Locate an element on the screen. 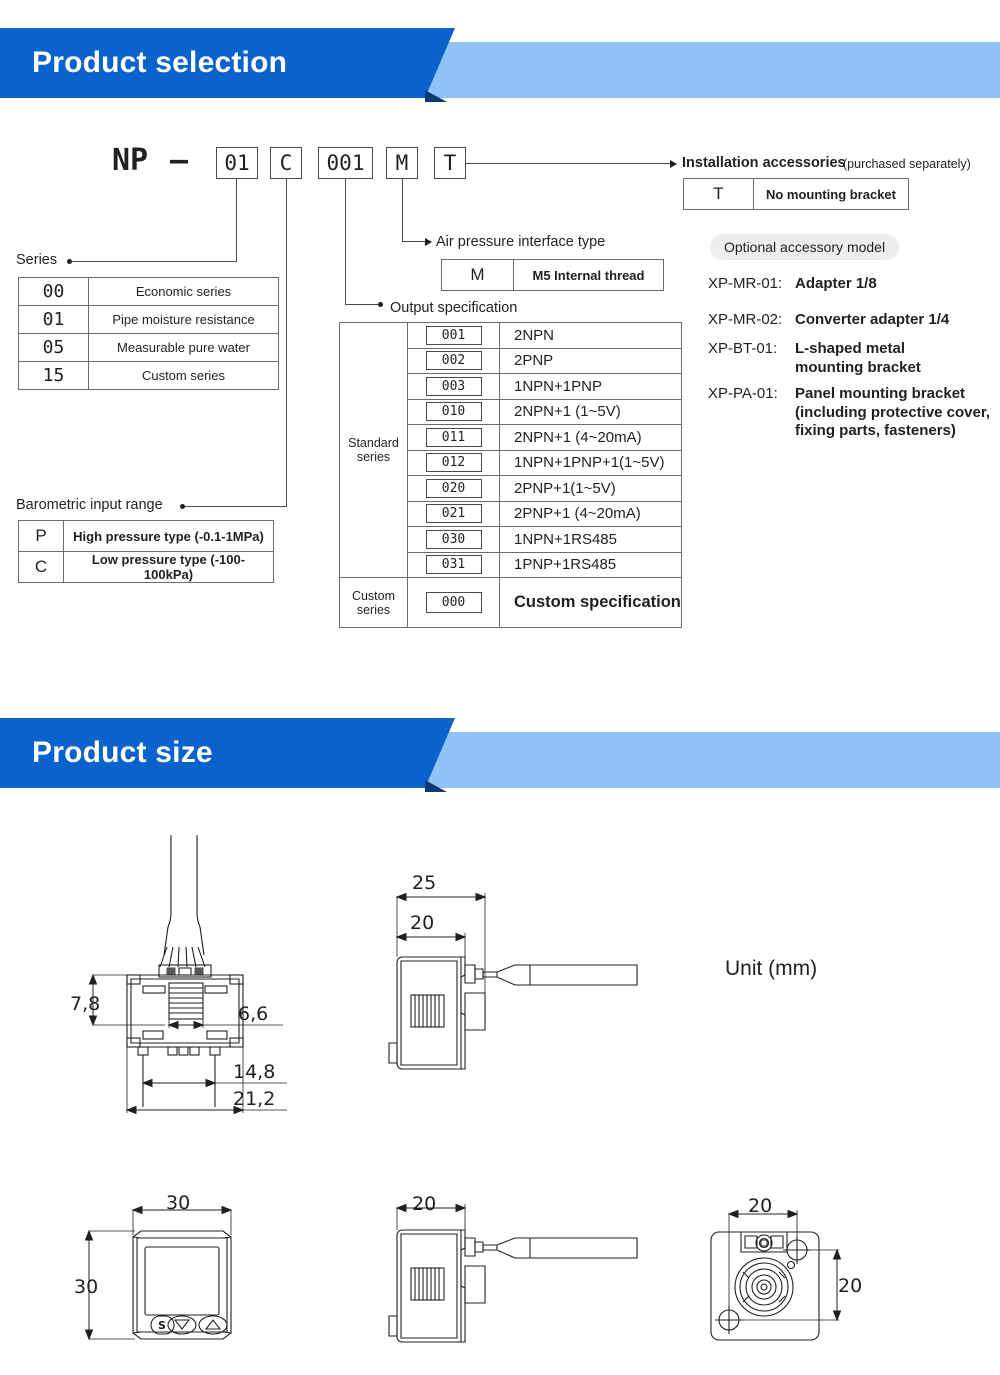 The width and height of the screenshot is (1000, 1375). table-row: 05 Measurable pure water is located at coordinates (148, 347).